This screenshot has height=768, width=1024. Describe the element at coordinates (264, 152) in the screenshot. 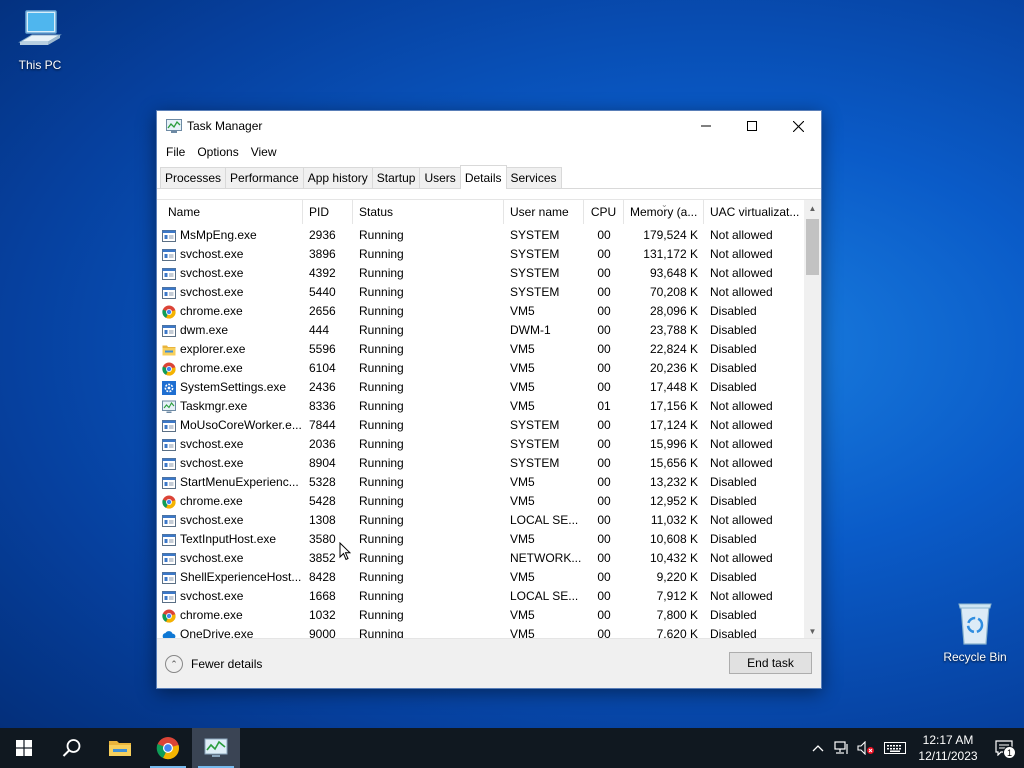

I see `menu-view: View` at that location.